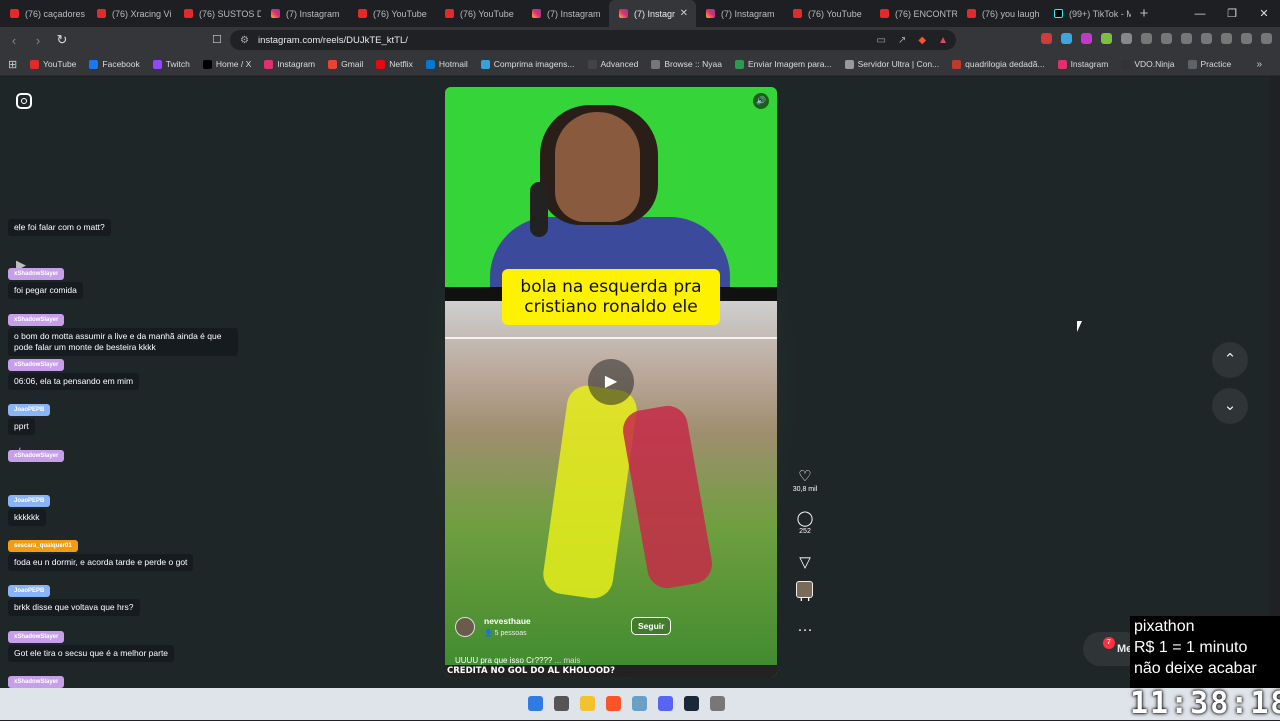 The width and height of the screenshot is (1280, 721). What do you see at coordinates (36, 679) in the screenshot?
I see `chat-message: xShadowSlayer` at bounding box center [36, 679].